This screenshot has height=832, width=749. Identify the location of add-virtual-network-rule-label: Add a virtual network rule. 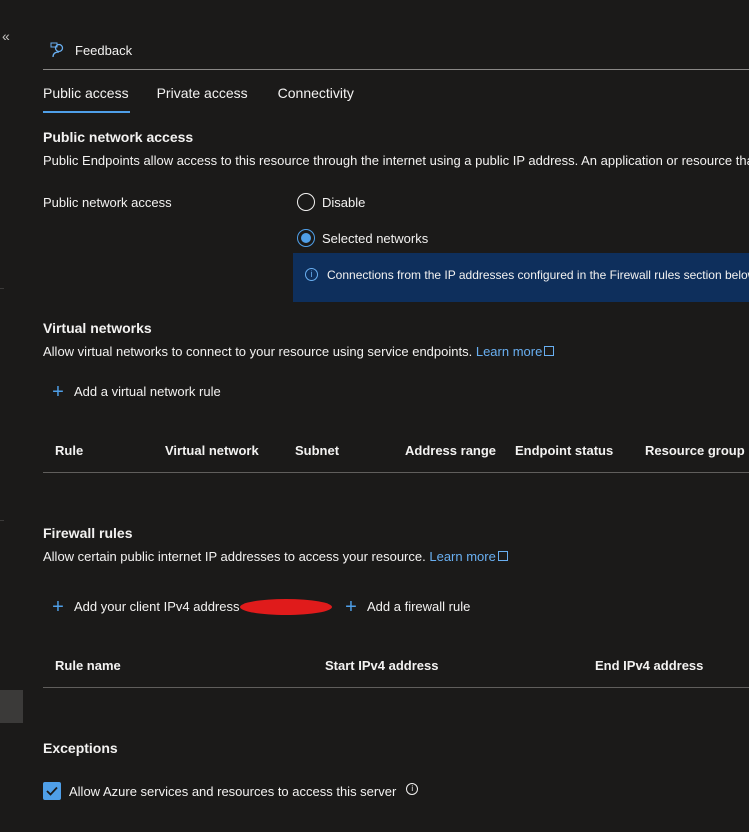
(147, 391).